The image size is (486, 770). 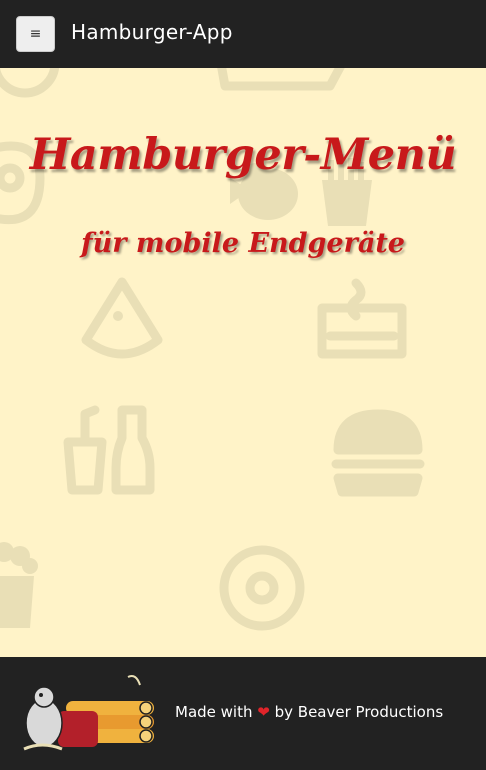 I want to click on app-title: Hamburger-App, so click(x=152, y=32).